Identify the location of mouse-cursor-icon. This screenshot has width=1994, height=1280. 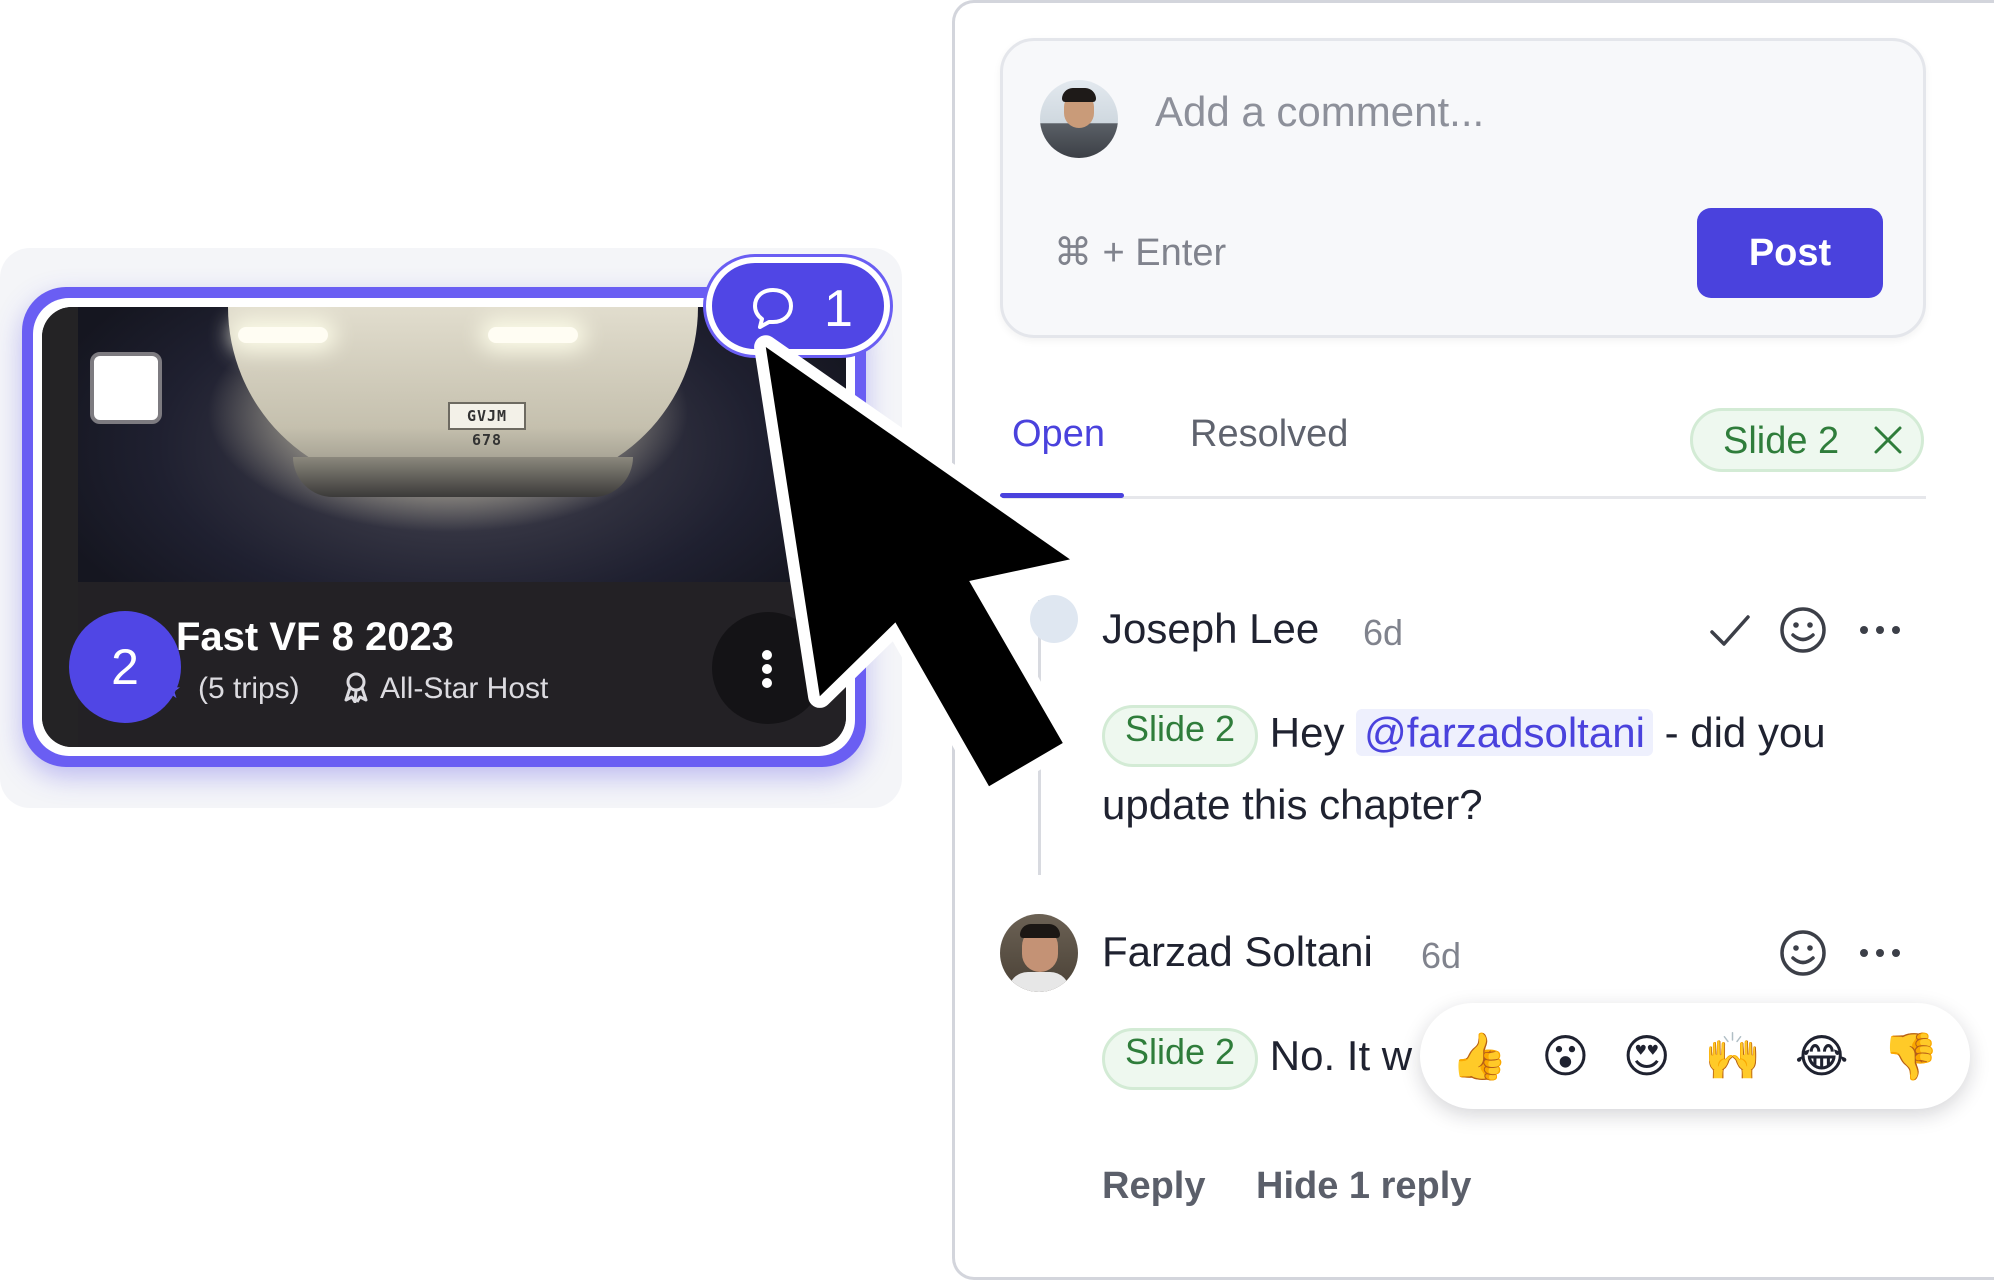
(918, 566).